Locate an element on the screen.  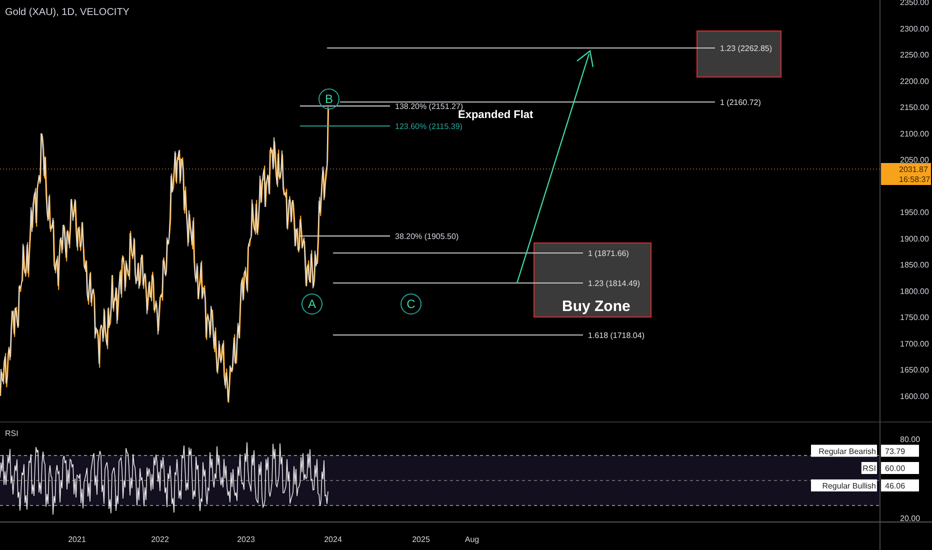
rsi-value-tag: 60.00 is located at coordinates (900, 468).